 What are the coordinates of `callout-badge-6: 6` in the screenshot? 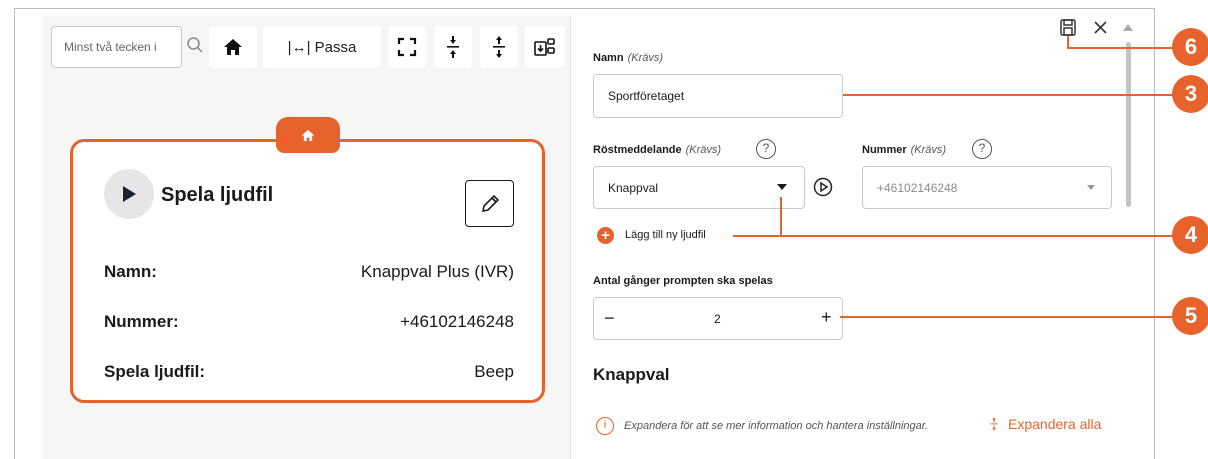 It's located at (1190, 47).